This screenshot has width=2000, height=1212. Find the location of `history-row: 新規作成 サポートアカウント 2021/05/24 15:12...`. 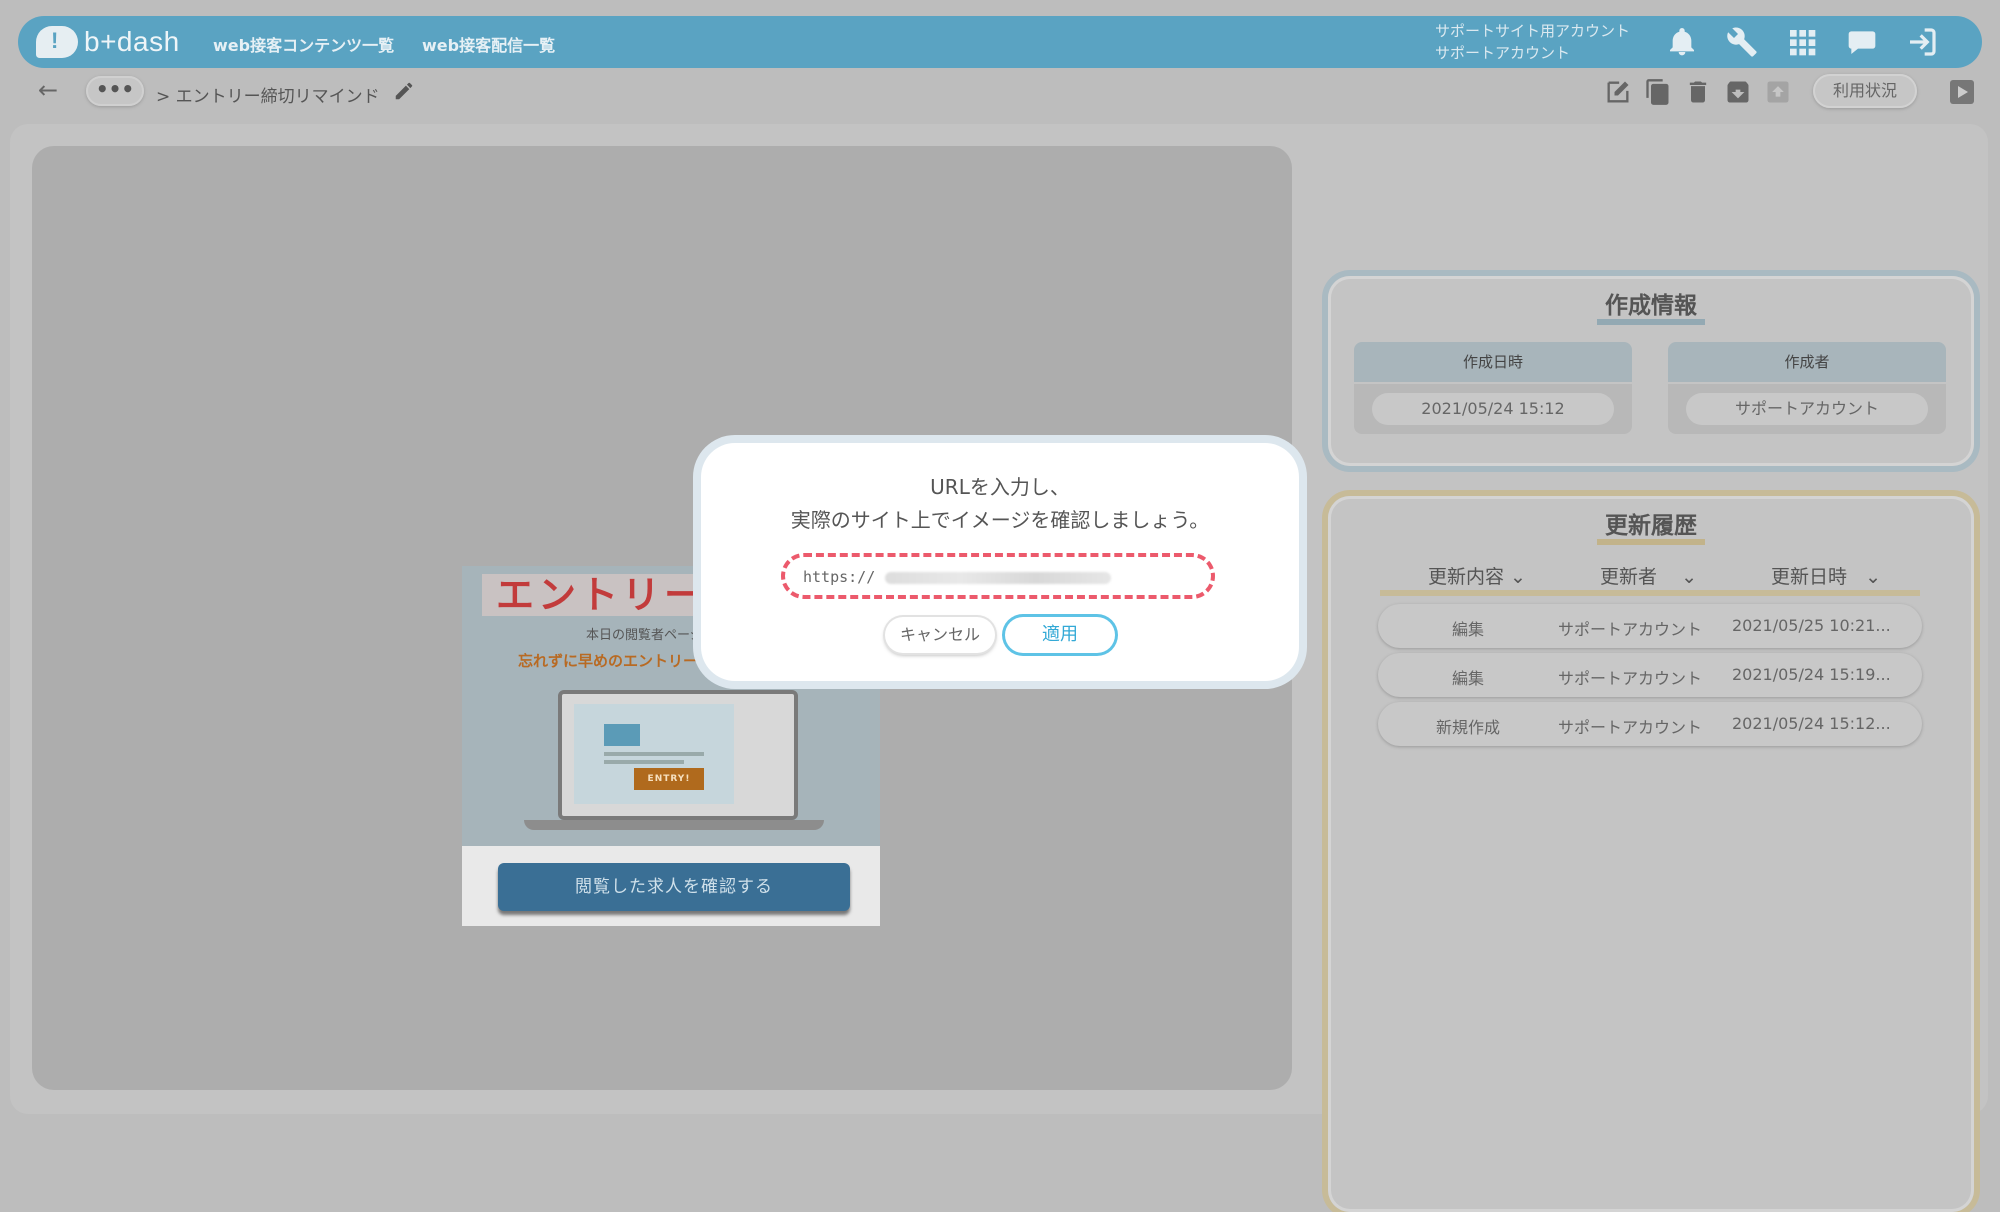

history-row: 新規作成 サポートアカウント 2021/05/24 15:12... is located at coordinates (1650, 724).